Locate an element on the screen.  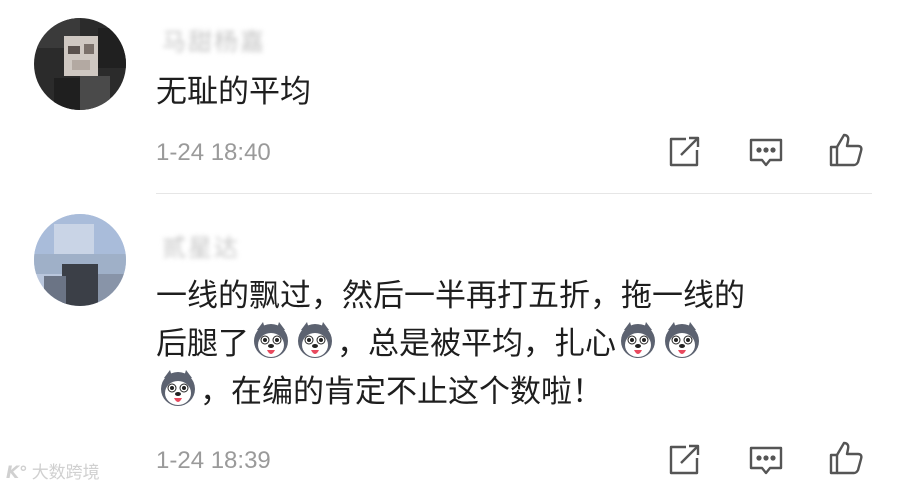
comment-text-segment: ，总是被平均，扎心 is located at coordinates (476, 344).